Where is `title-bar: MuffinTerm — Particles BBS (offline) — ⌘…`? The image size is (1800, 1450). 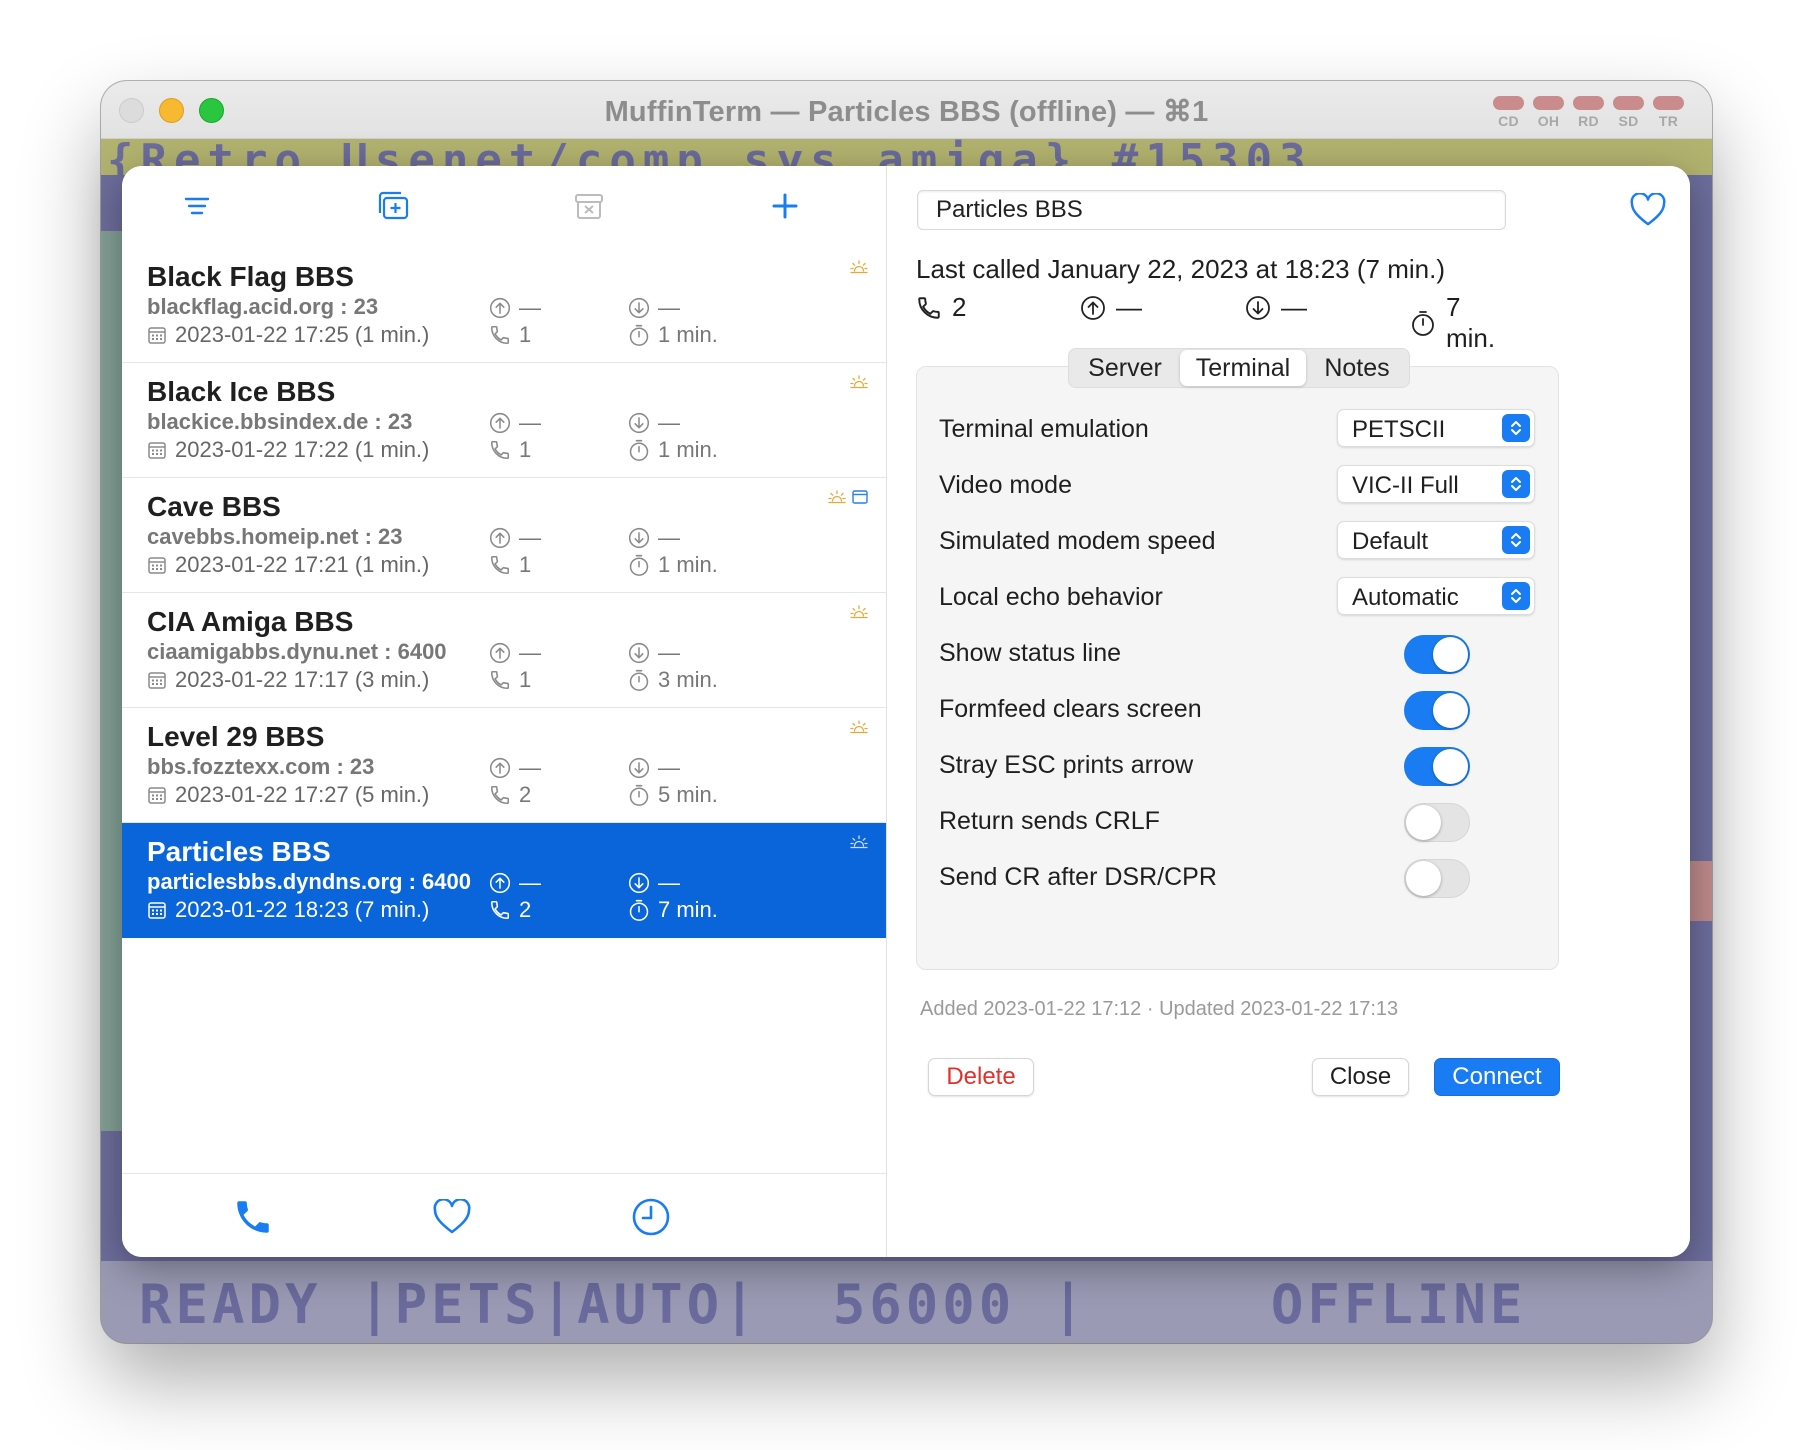 title-bar: MuffinTerm — Particles BBS (offline) — ⌘… is located at coordinates (906, 110).